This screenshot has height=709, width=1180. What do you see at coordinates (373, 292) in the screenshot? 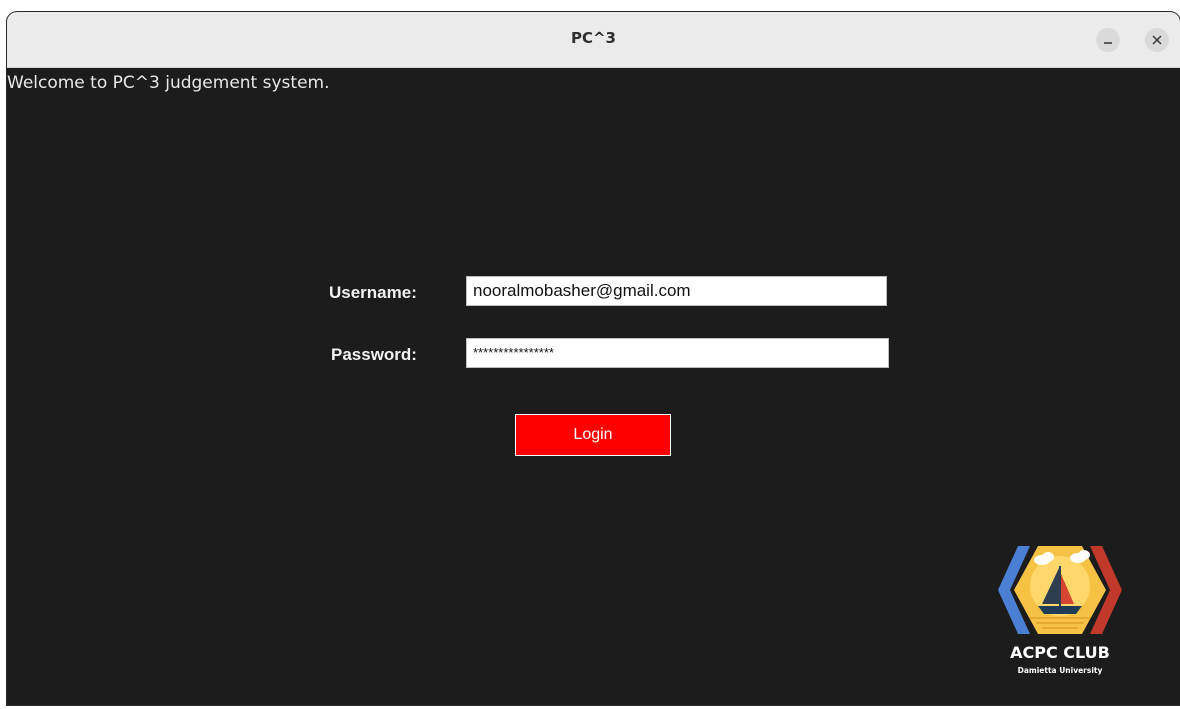
I see `username-label: Username:` at bounding box center [373, 292].